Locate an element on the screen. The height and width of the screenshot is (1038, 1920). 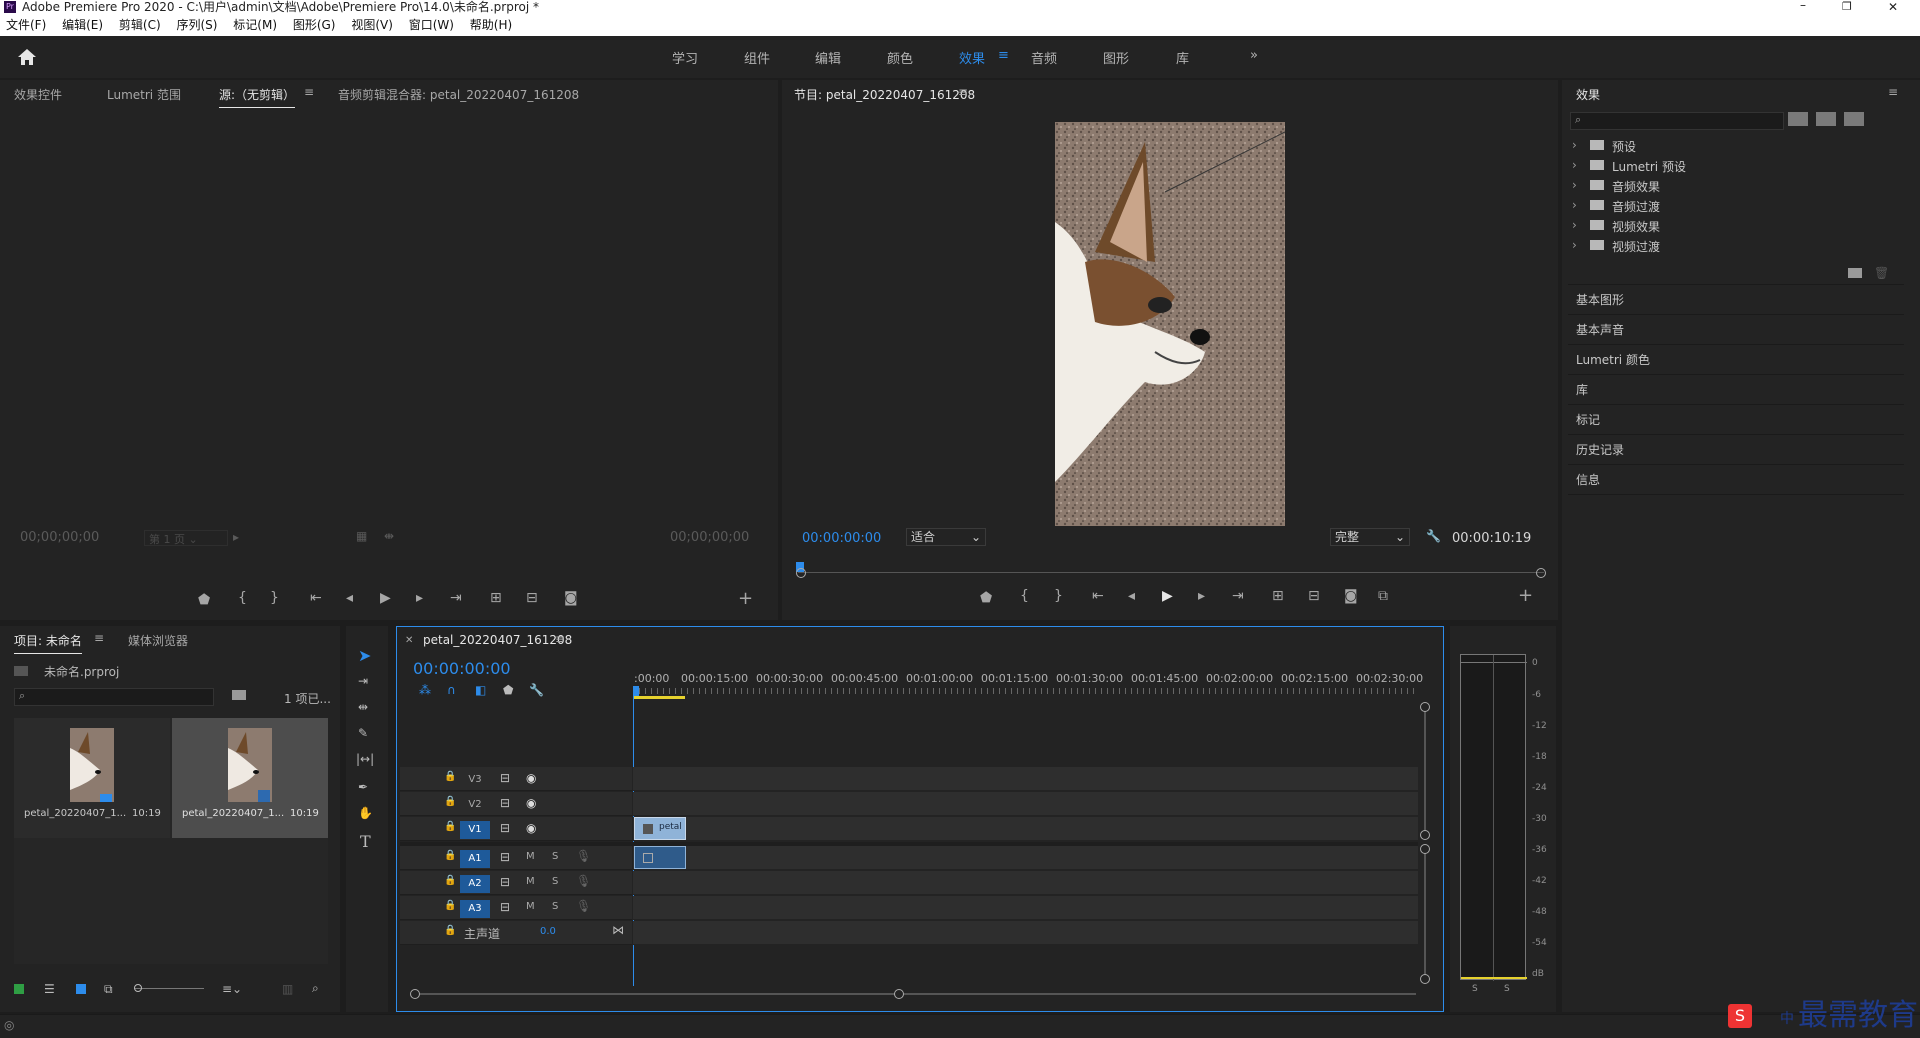
section-info: 信息 is located at coordinates (1736, 480).